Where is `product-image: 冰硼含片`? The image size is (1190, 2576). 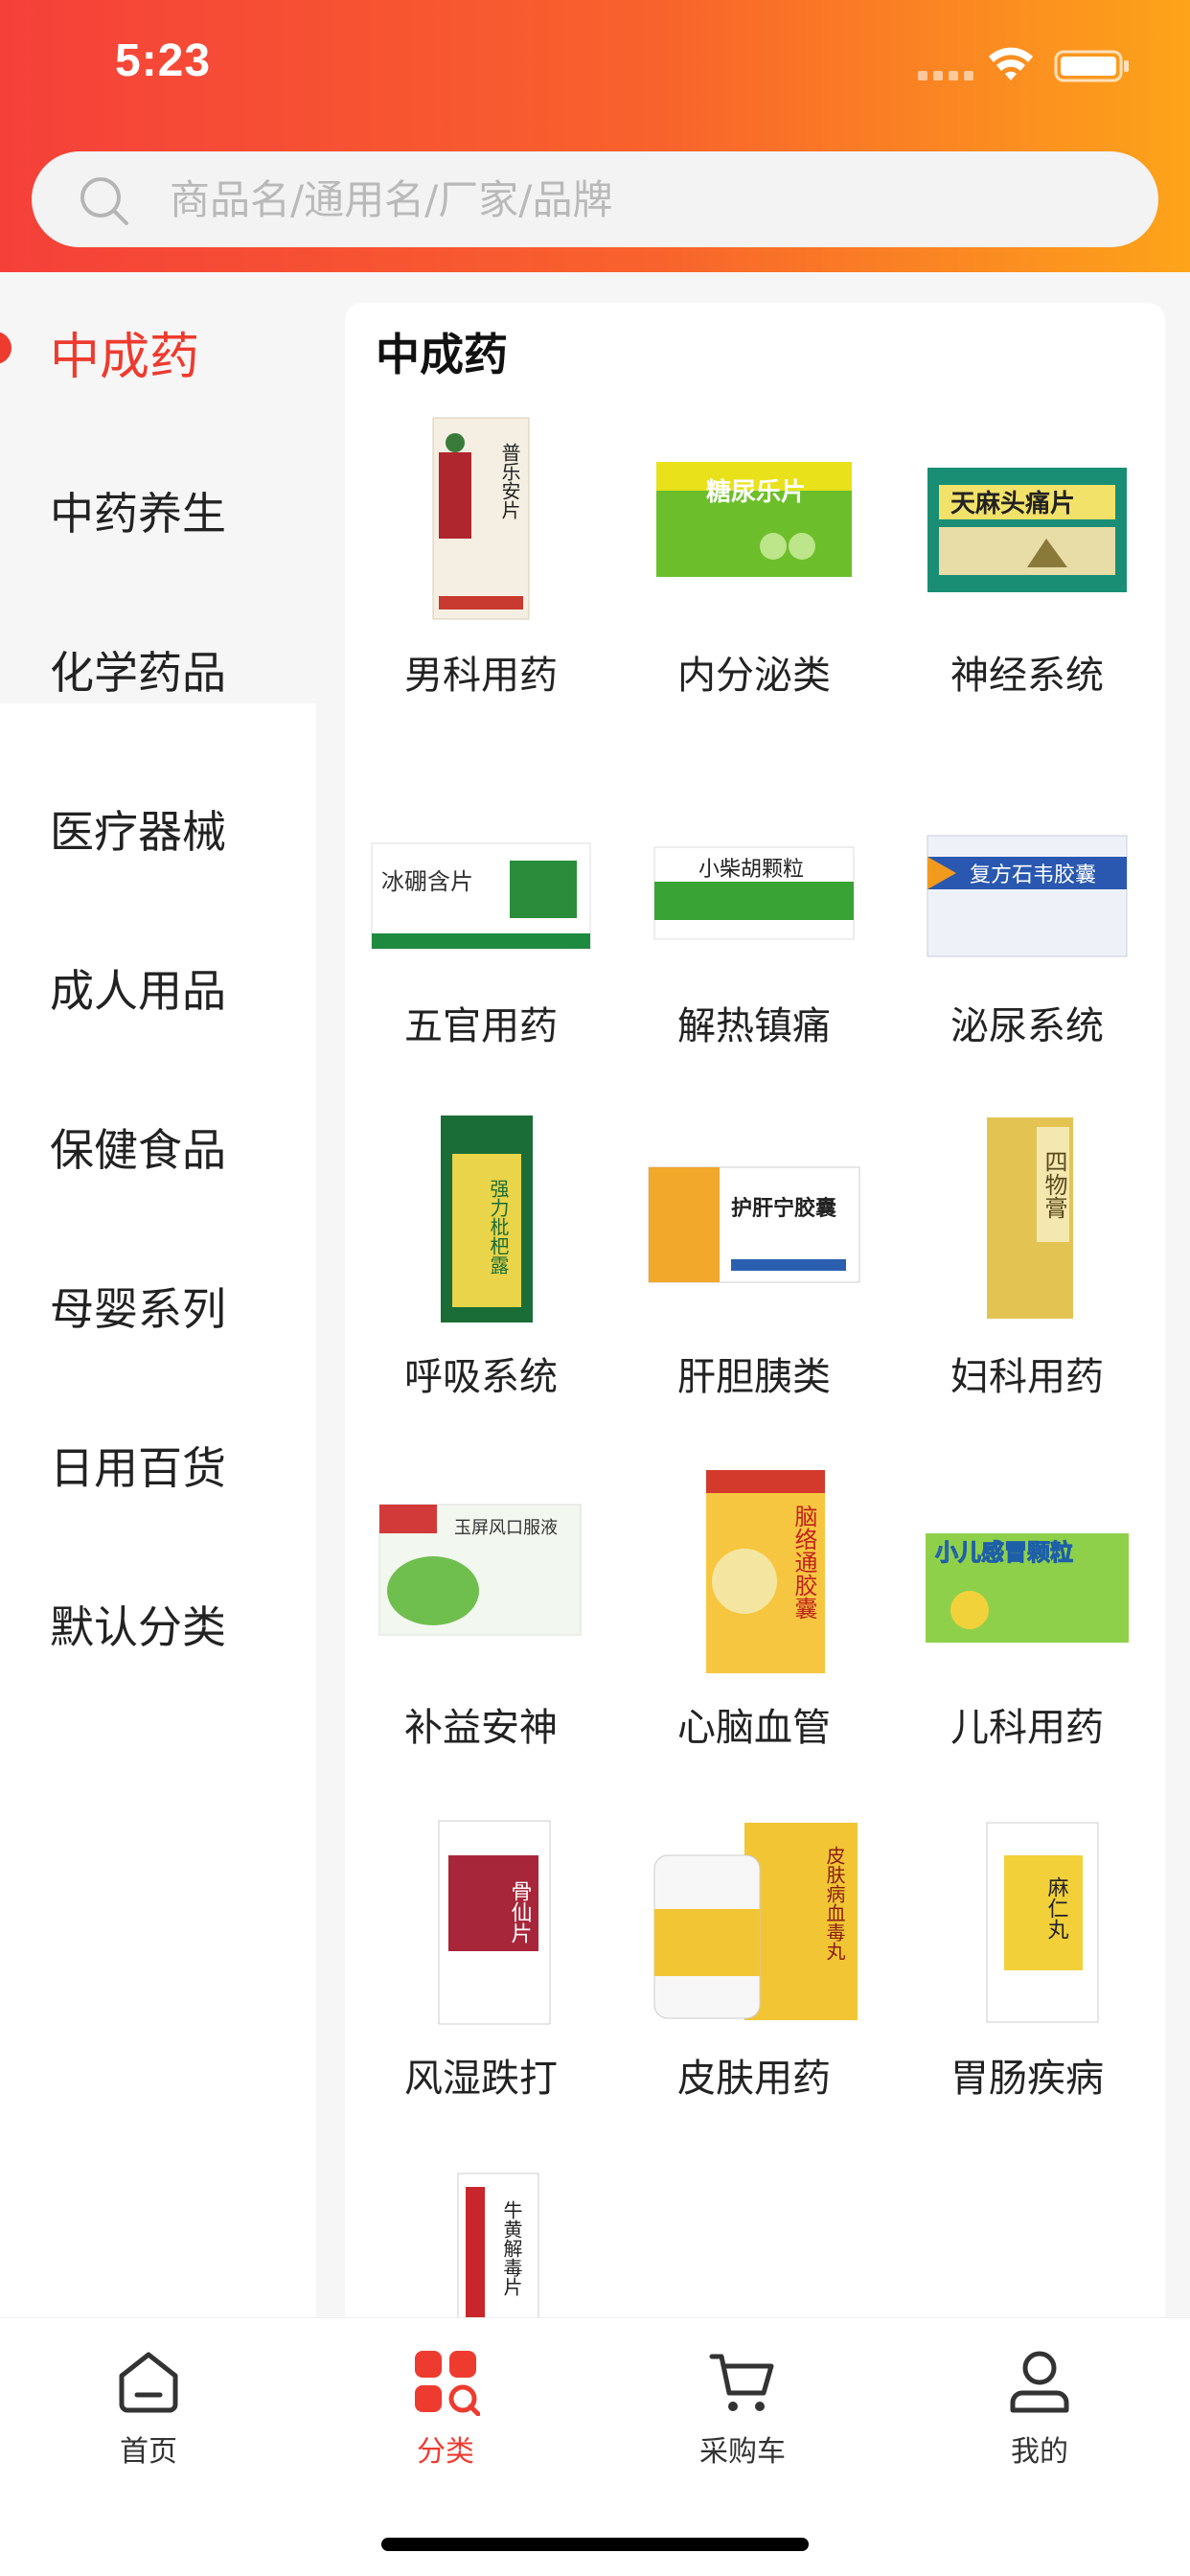
product-image: 冰硼含片 is located at coordinates (481, 896).